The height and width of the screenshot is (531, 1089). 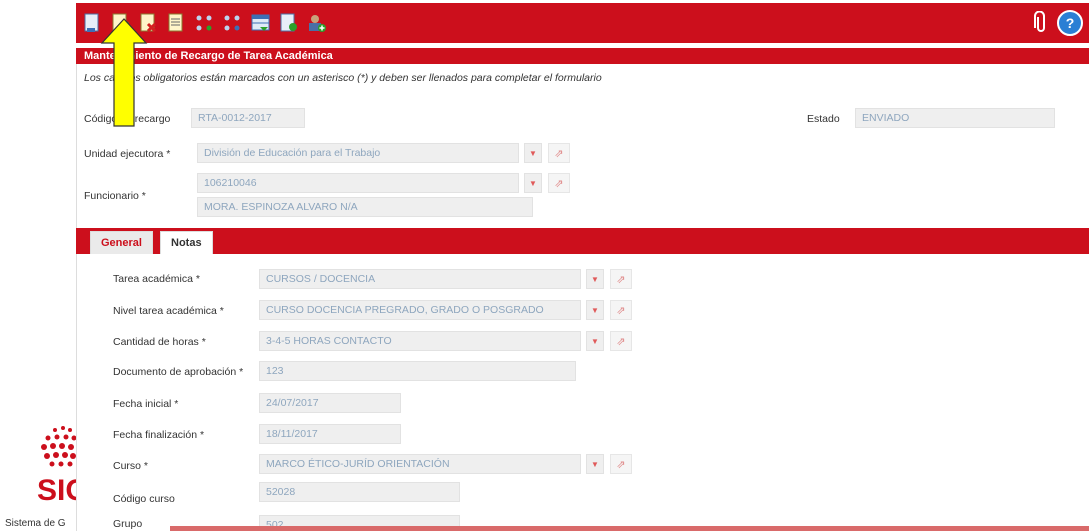 I want to click on curso-dropdown-icon: ▼, so click(x=595, y=464).